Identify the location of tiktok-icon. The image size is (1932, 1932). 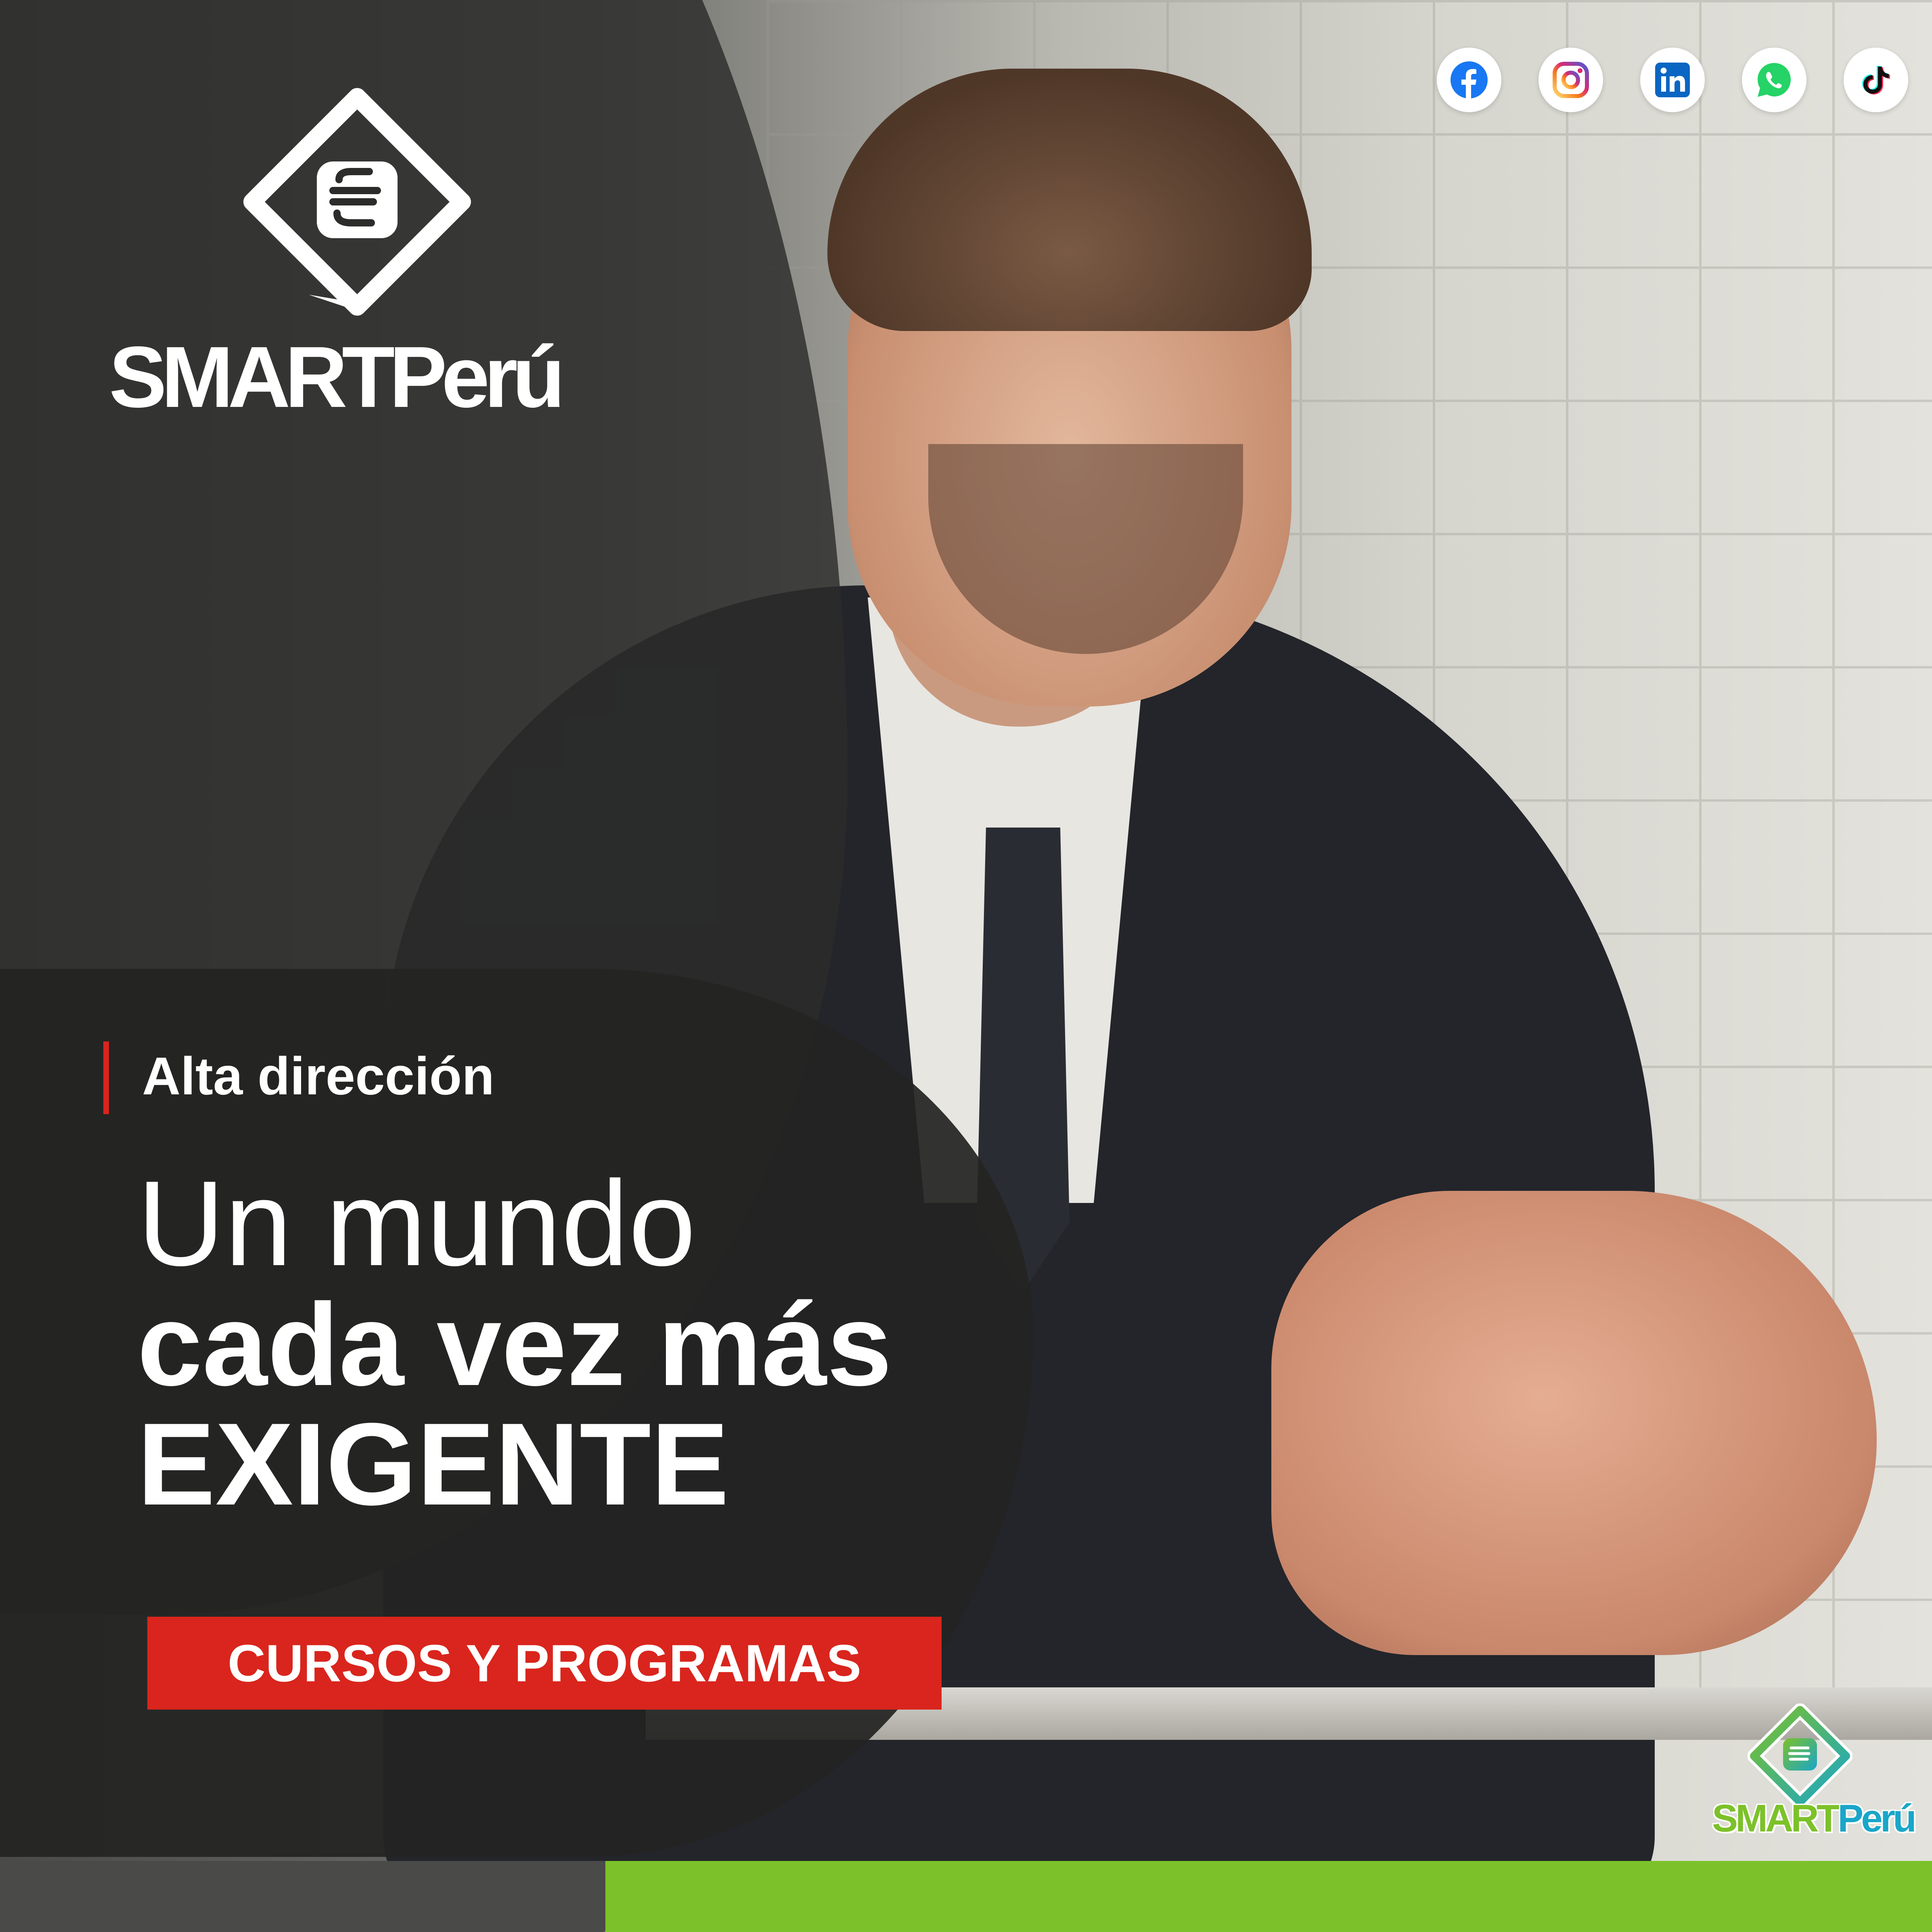
(1876, 80).